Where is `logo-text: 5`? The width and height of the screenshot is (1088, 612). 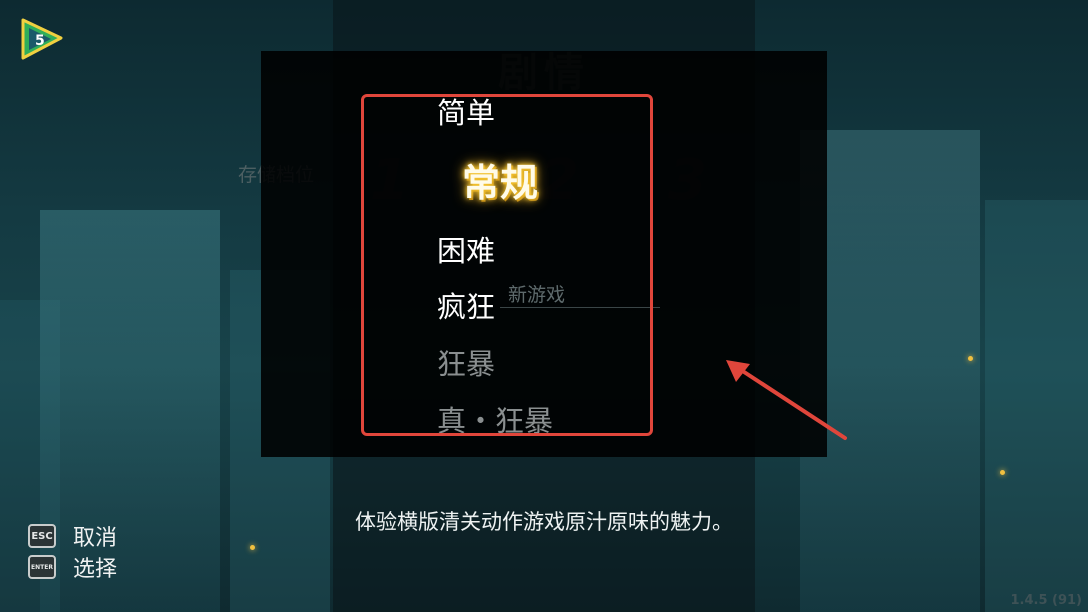
logo-text: 5 is located at coordinates (40, 41).